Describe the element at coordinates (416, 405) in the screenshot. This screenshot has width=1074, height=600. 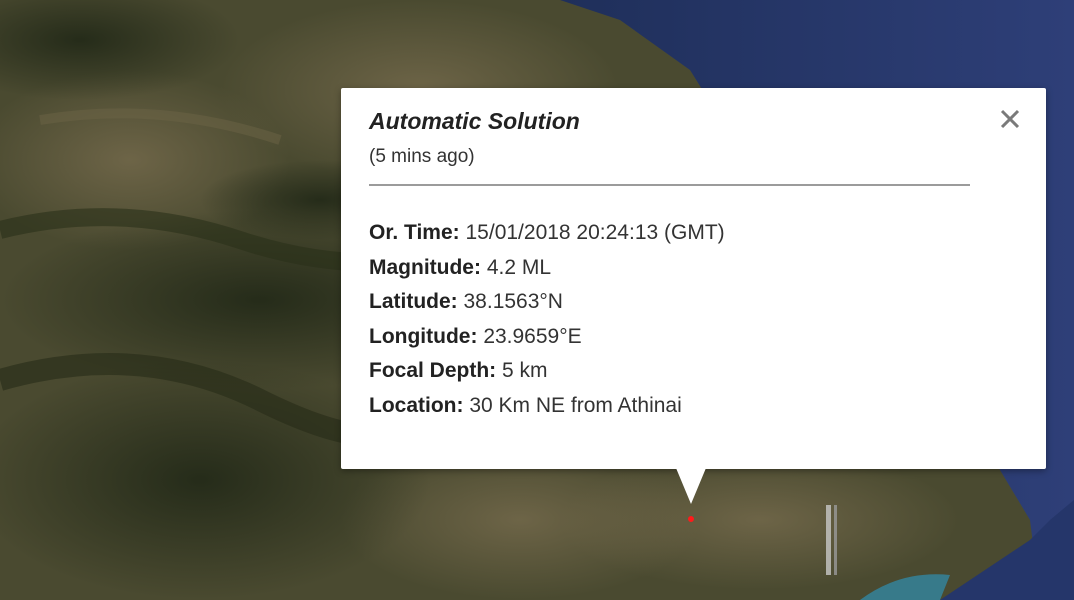
I see `location-label: Location:` at that location.